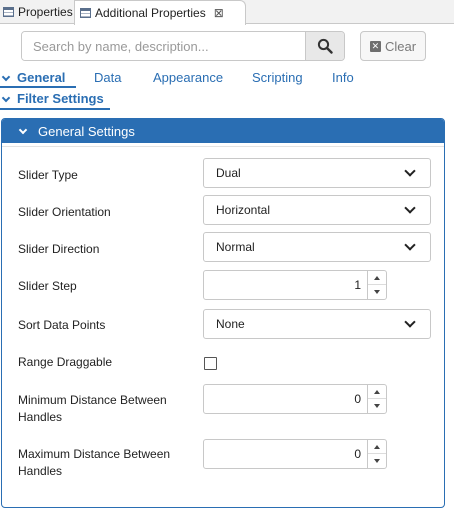  What do you see at coordinates (94, 463) in the screenshot?
I see `max-distance-label: Maximum Distance Between Handles` at bounding box center [94, 463].